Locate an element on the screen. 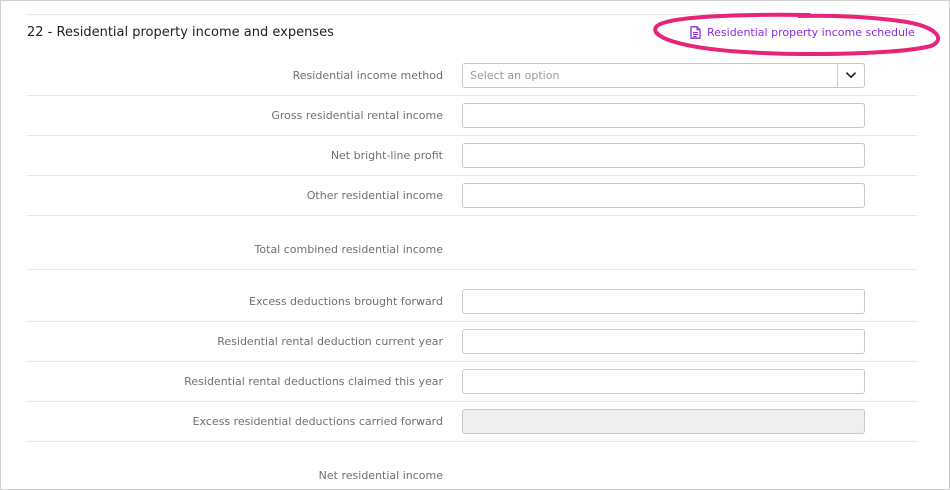  row-net-bright-line-profit: Net bright-line profit is located at coordinates (472, 156).